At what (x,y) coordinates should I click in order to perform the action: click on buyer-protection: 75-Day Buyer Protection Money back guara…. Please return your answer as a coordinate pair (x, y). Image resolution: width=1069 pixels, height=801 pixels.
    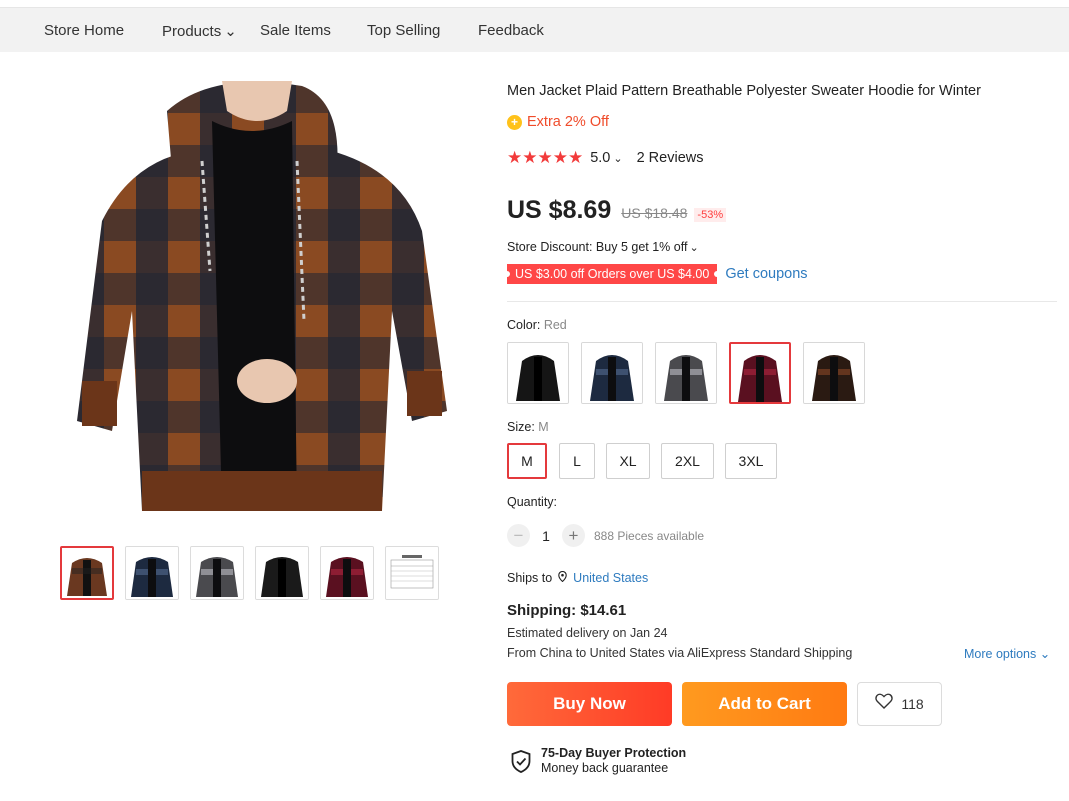
    Looking at the image, I should click on (598, 760).